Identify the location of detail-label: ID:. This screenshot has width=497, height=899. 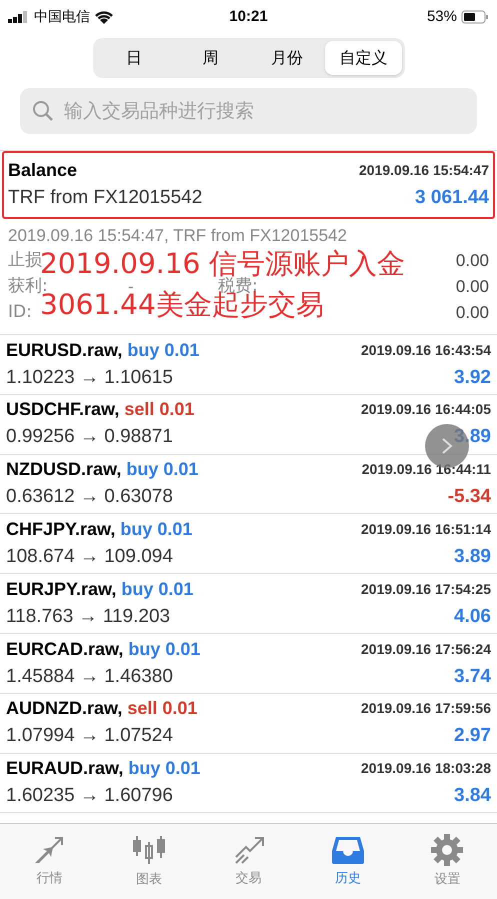
(20, 312).